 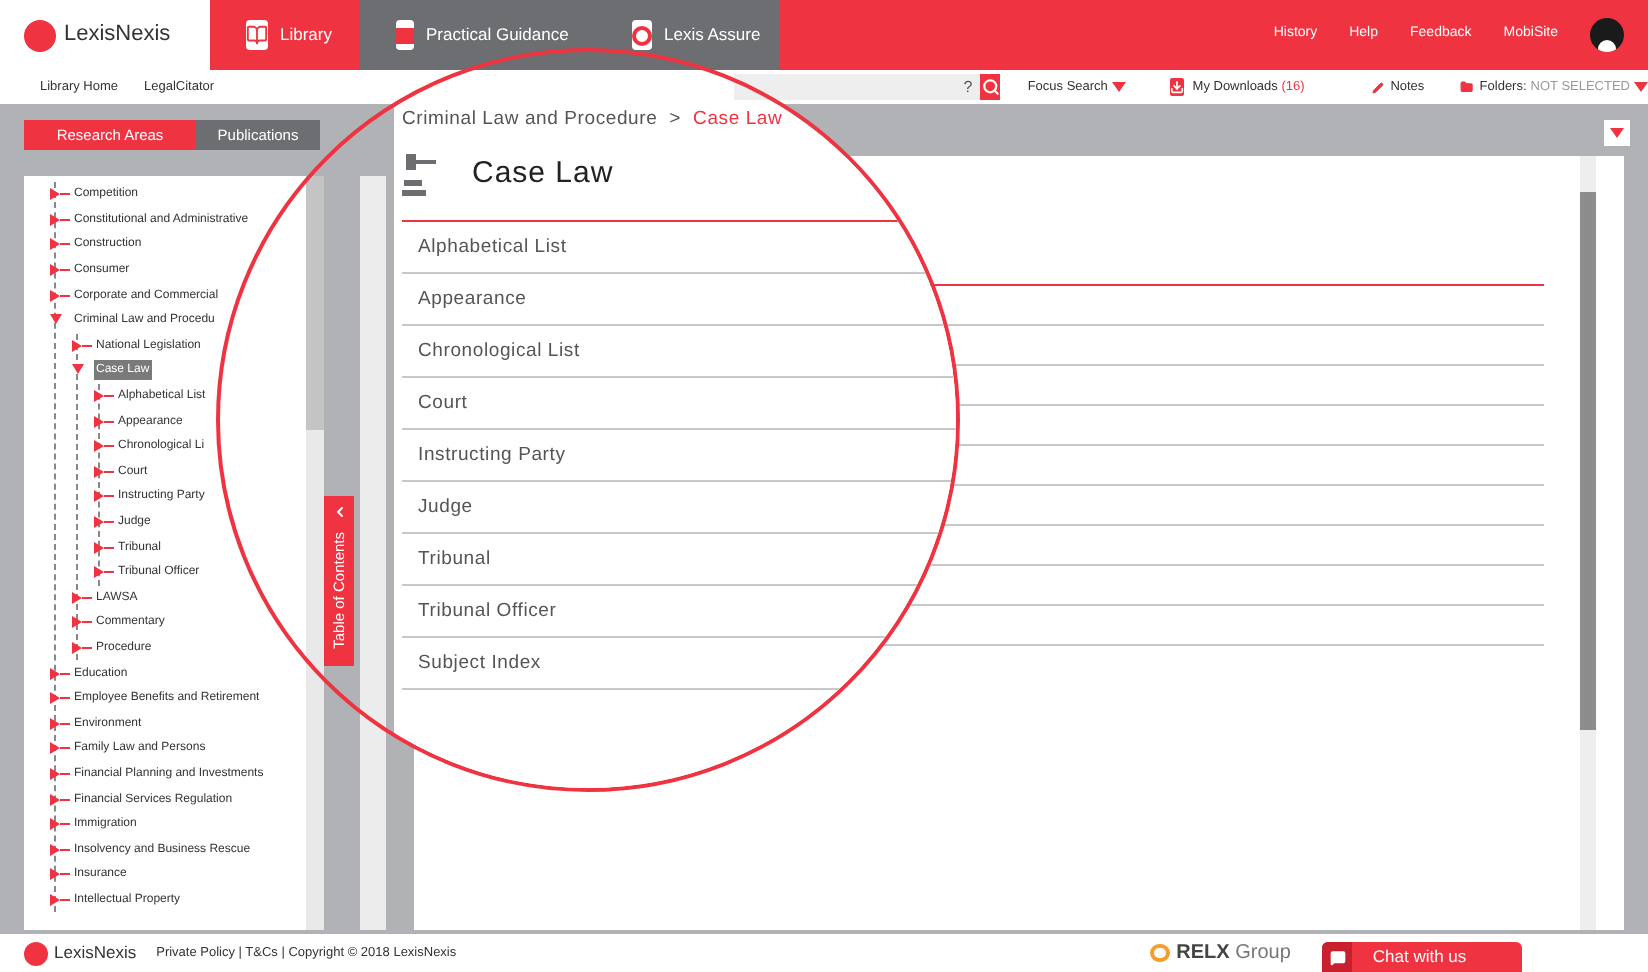 I want to click on document-icon, so click(x=405, y=35).